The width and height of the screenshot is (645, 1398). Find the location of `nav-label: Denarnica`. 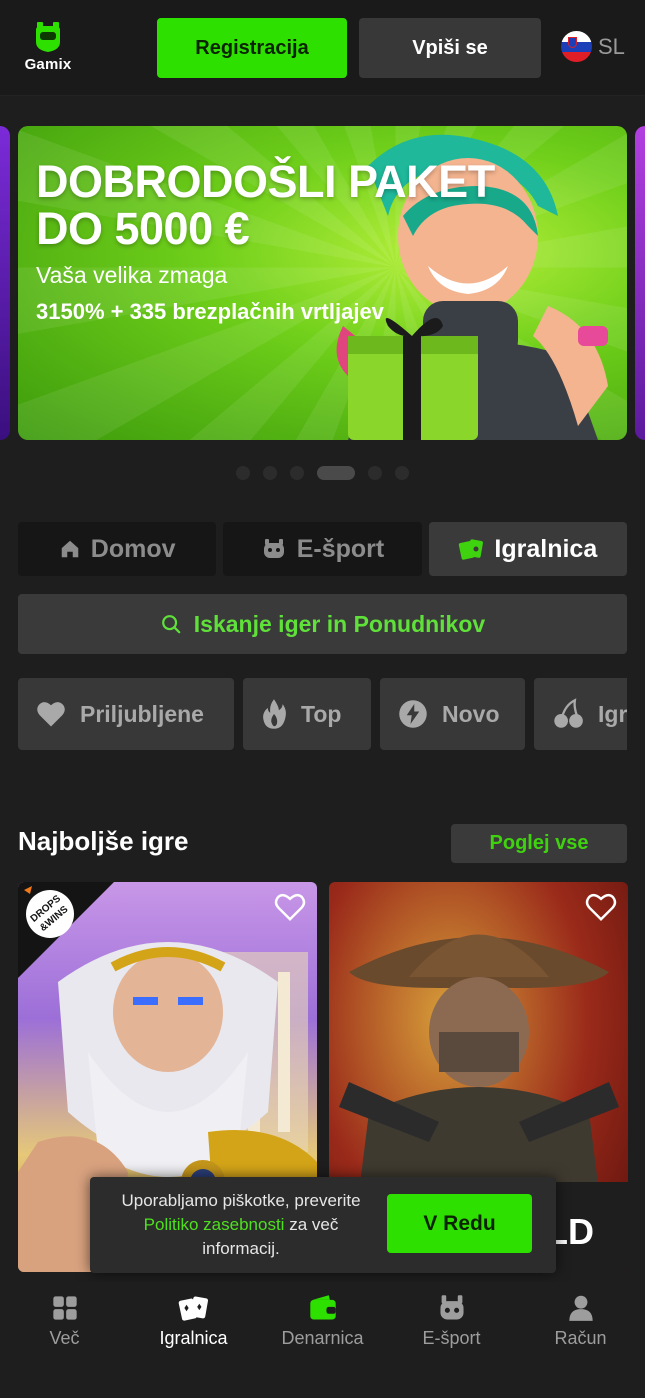

nav-label: Denarnica is located at coordinates (322, 1338).